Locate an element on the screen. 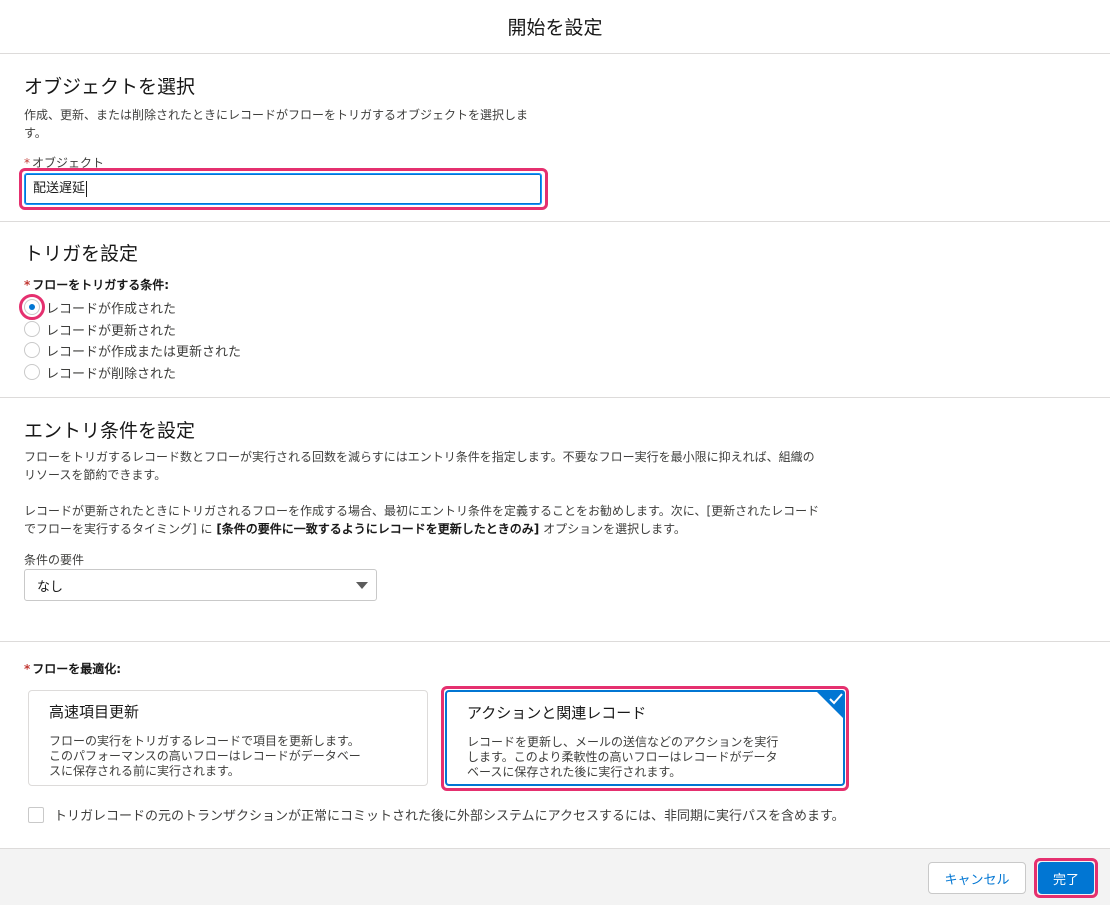  modal-header: 開始を設定 is located at coordinates (555, 27).